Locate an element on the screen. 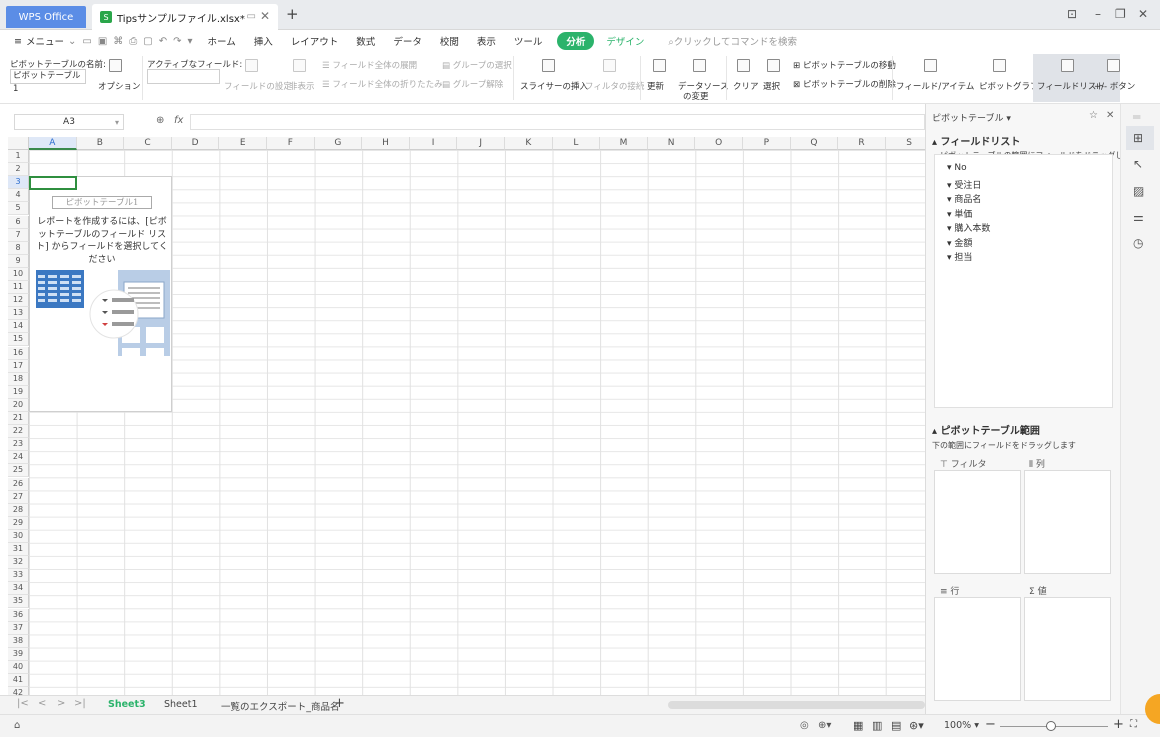 The height and width of the screenshot is (737, 1160). preview-icon: ▢ is located at coordinates (147, 41).